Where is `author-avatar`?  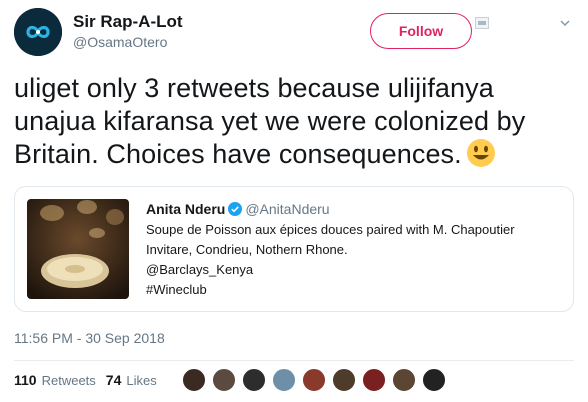 author-avatar is located at coordinates (38, 32).